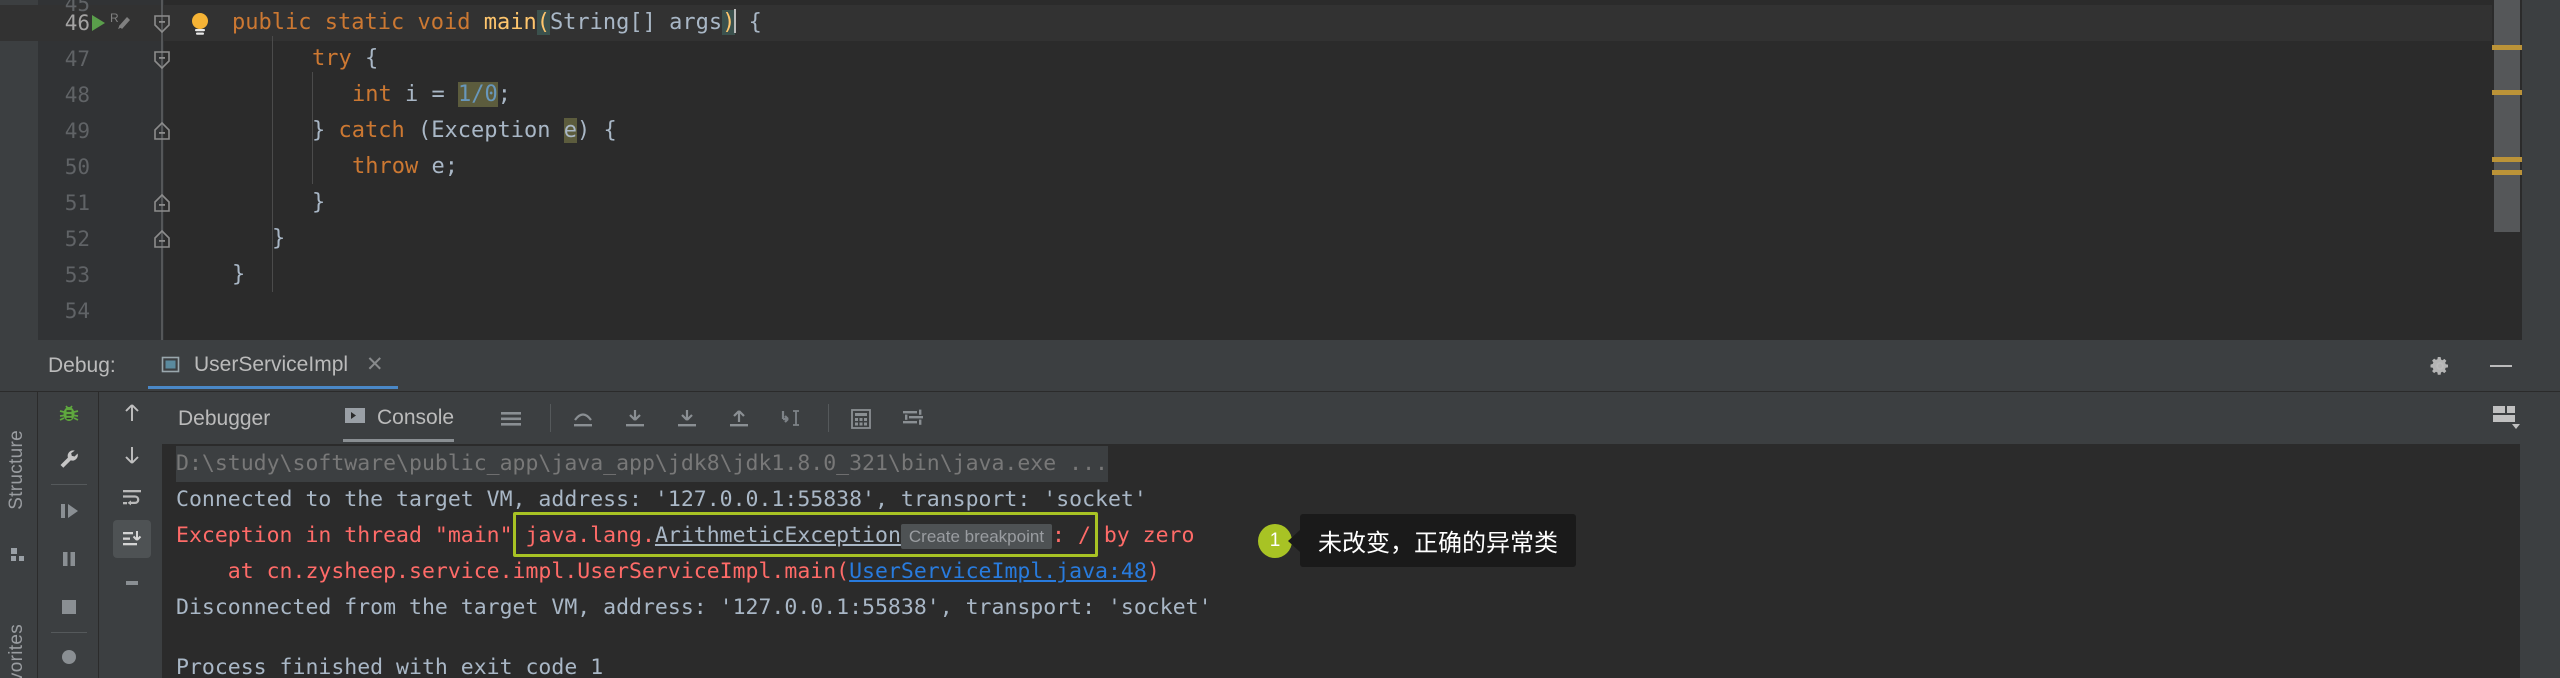 This screenshot has width=2560, height=678. I want to click on operator-equals: =, so click(438, 94).